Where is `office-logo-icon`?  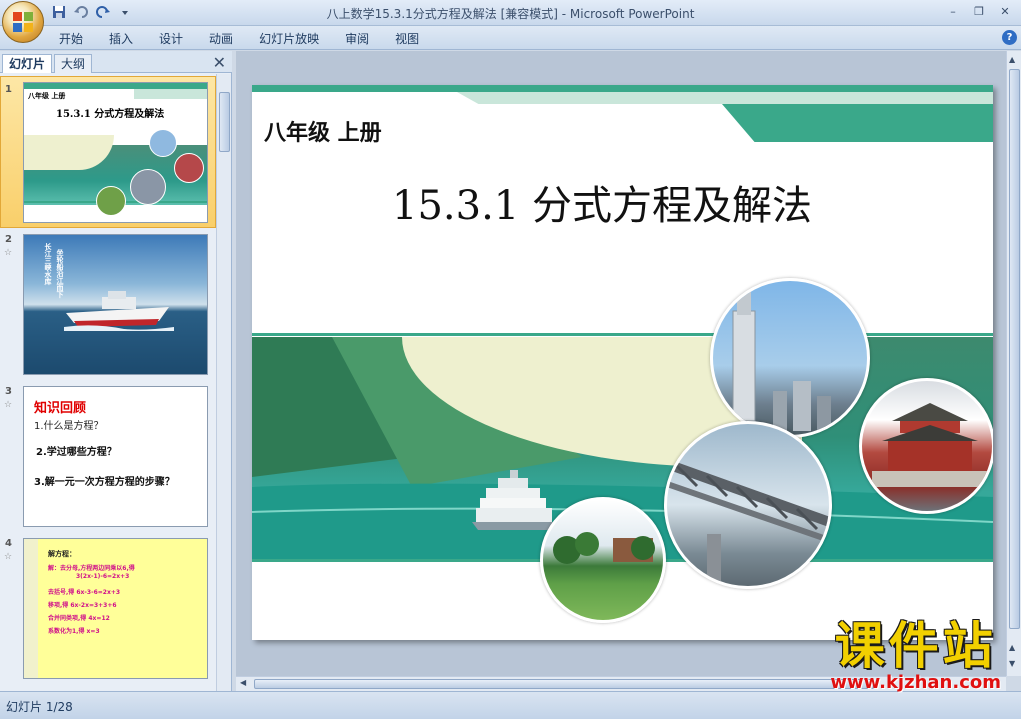
office-logo-icon is located at coordinates (23, 22).